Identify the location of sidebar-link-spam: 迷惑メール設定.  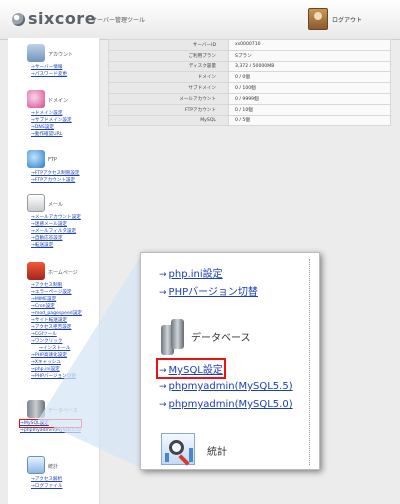
(56, 224).